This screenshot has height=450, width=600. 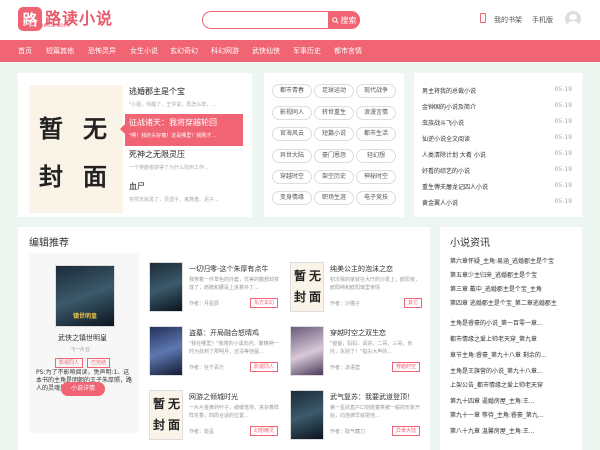 What do you see at coordinates (348, 51) in the screenshot?
I see `nav-item-urban: 都市言情` at bounding box center [348, 51].